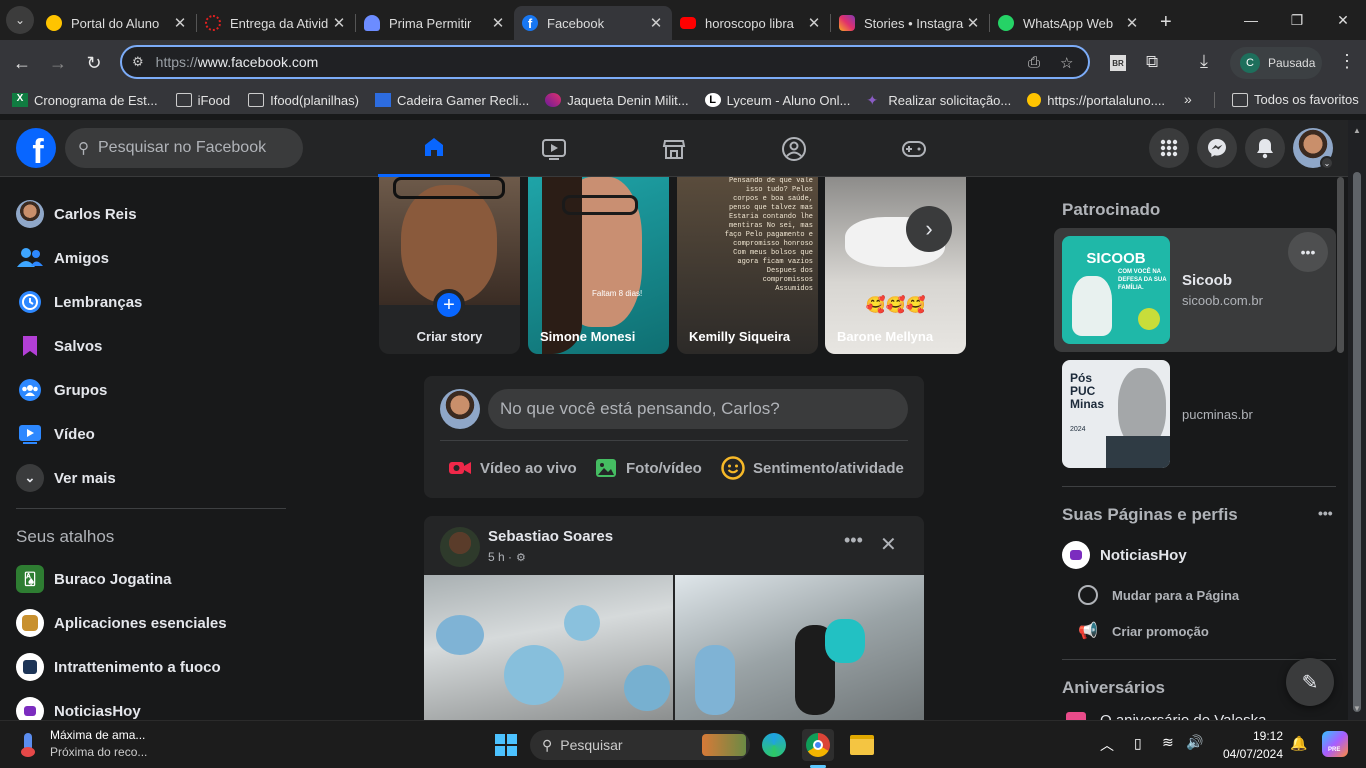 Image resolution: width=1366 pixels, height=768 pixels. Describe the element at coordinates (1276, 63) in the screenshot. I see `profile-chip: C Pausada` at that location.